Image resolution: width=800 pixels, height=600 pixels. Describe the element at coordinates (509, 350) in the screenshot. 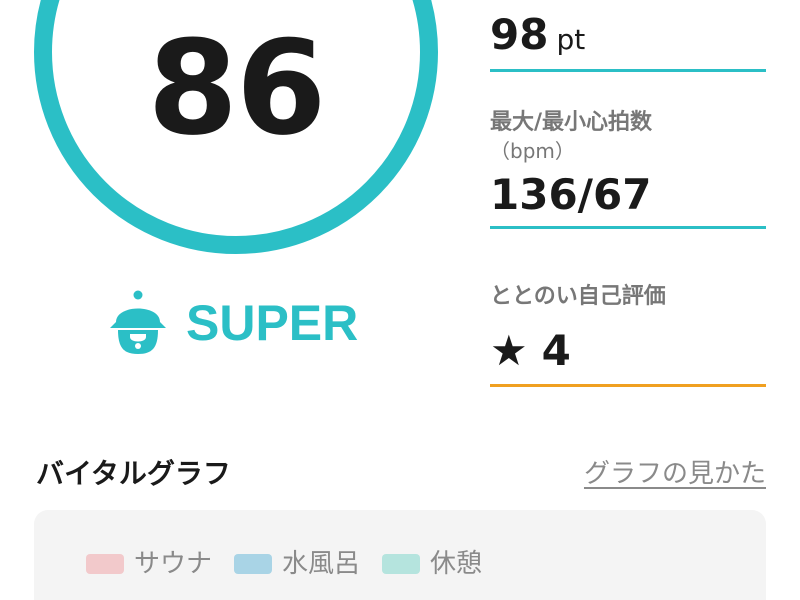

I see `star-icon: ★` at that location.